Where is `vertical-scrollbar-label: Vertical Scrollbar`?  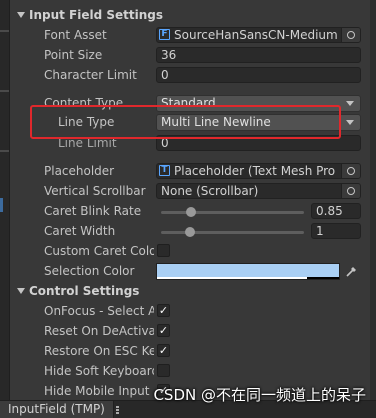
vertical-scrollbar-label: Vertical Scrollbar is located at coordinates (95, 191).